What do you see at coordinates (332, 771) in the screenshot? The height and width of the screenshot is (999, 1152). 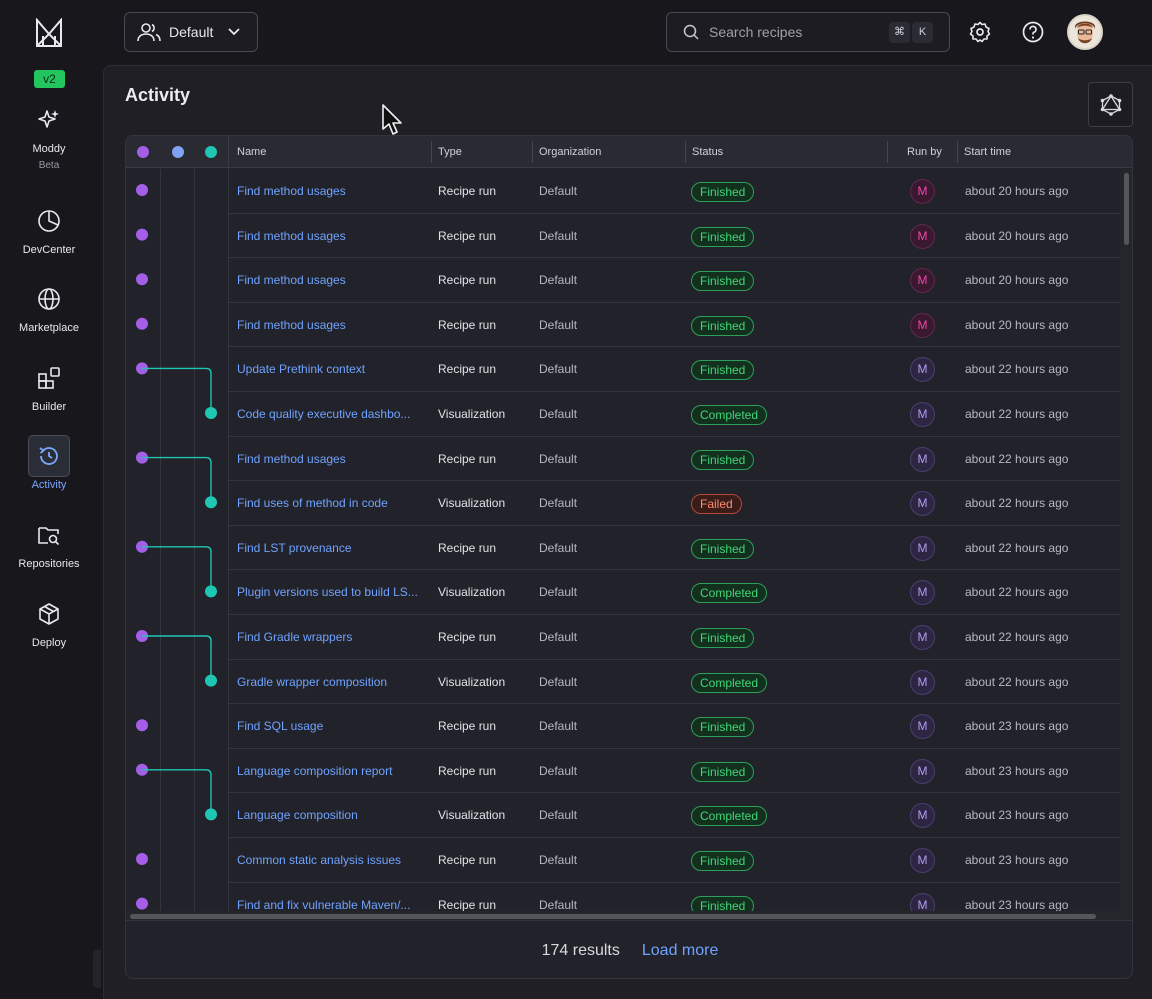 I see `activity-name-link: Language composition report` at bounding box center [332, 771].